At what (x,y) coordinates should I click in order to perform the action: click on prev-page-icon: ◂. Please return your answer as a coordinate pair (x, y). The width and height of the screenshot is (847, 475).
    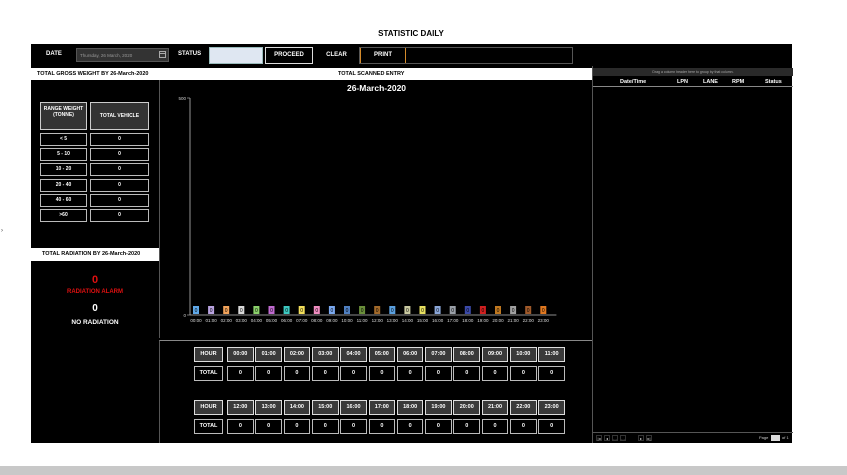
    Looking at the image, I should click on (607, 438).